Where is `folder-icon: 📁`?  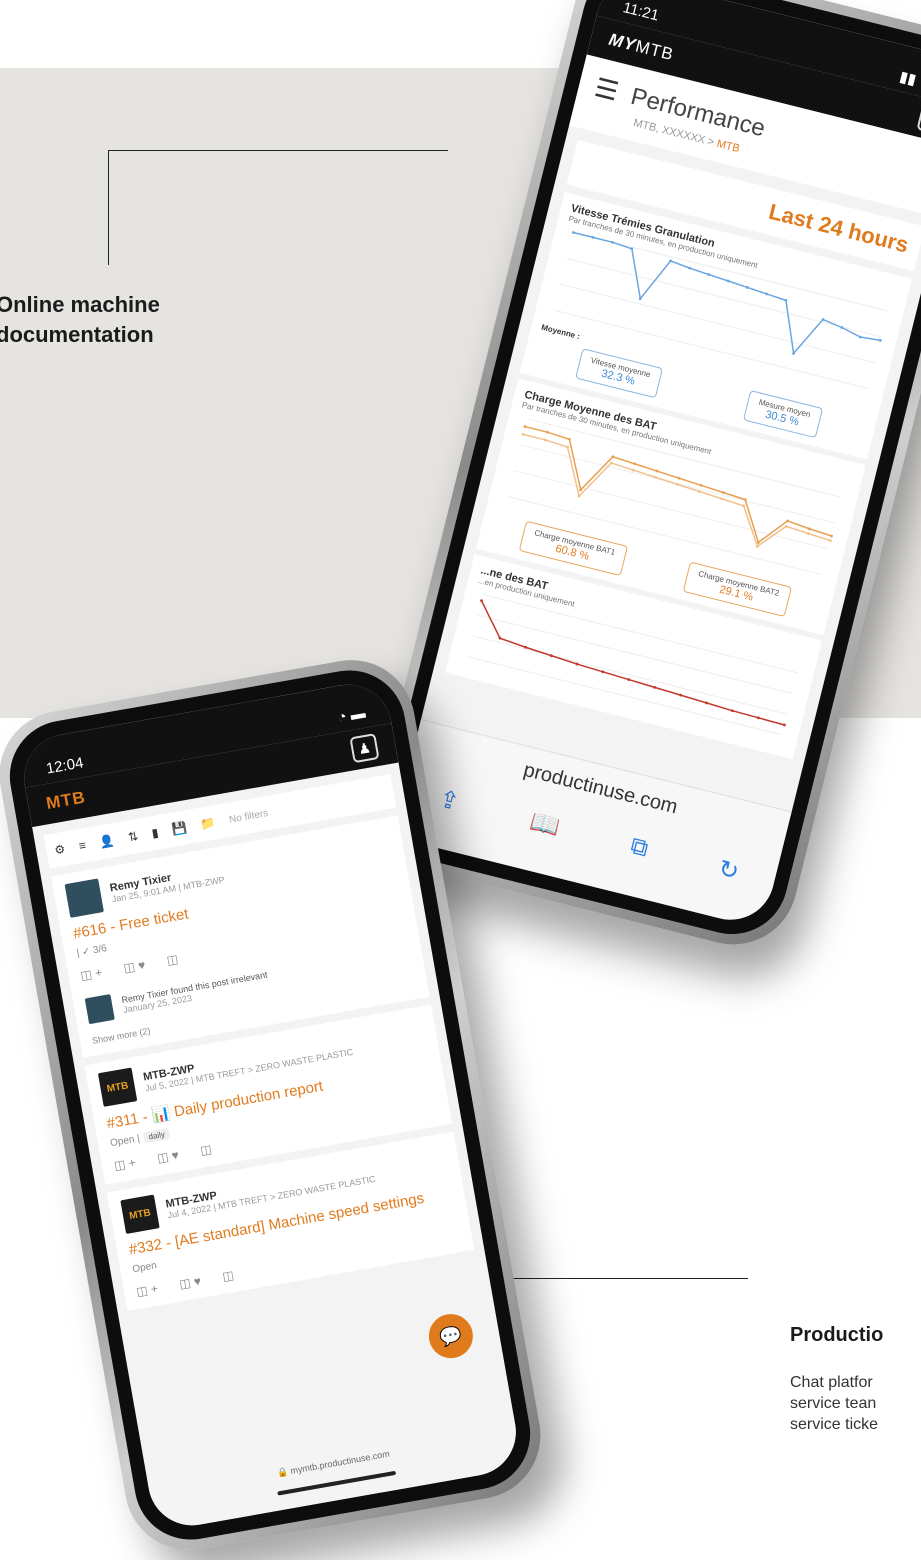 folder-icon: 📁 is located at coordinates (207, 823).